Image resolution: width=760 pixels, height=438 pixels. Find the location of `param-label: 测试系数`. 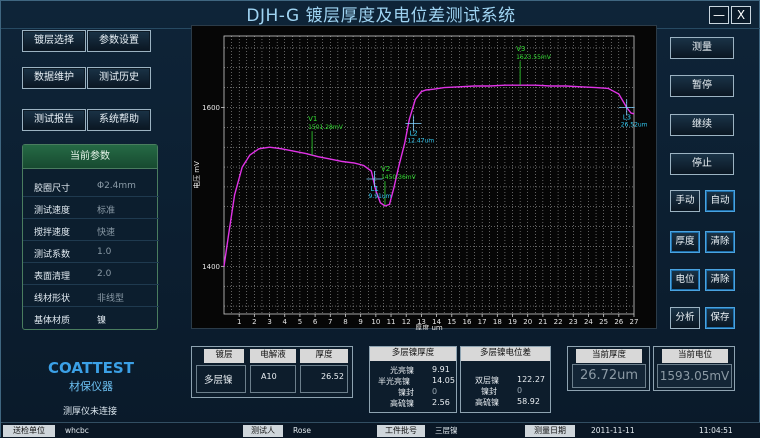

param-label: 测试系数 is located at coordinates (52, 255).